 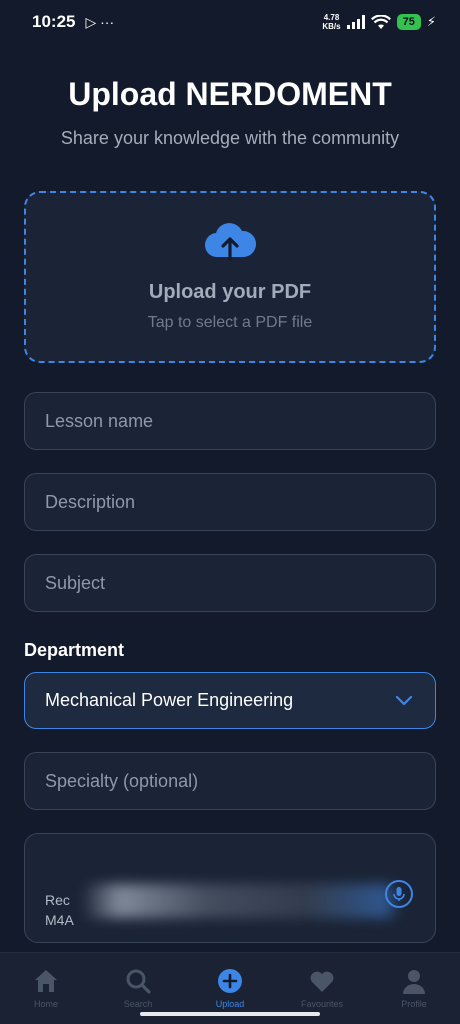 What do you see at coordinates (230, 138) in the screenshot?
I see `page-subtitle: Share your knowledge with the community` at bounding box center [230, 138].